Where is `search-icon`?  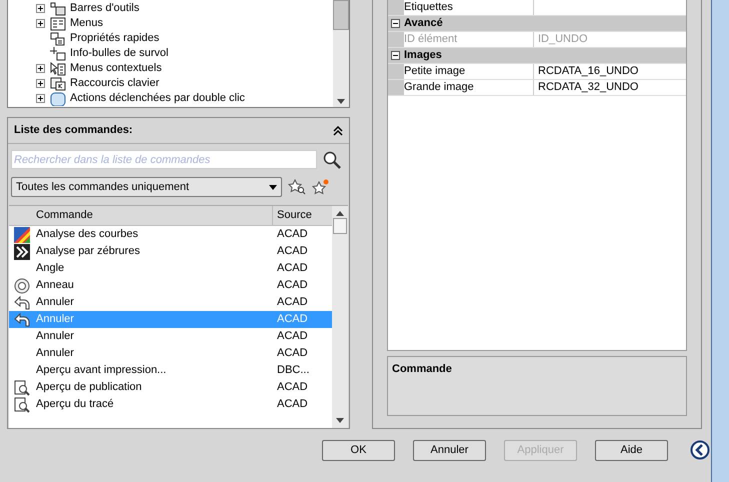 search-icon is located at coordinates (332, 159).